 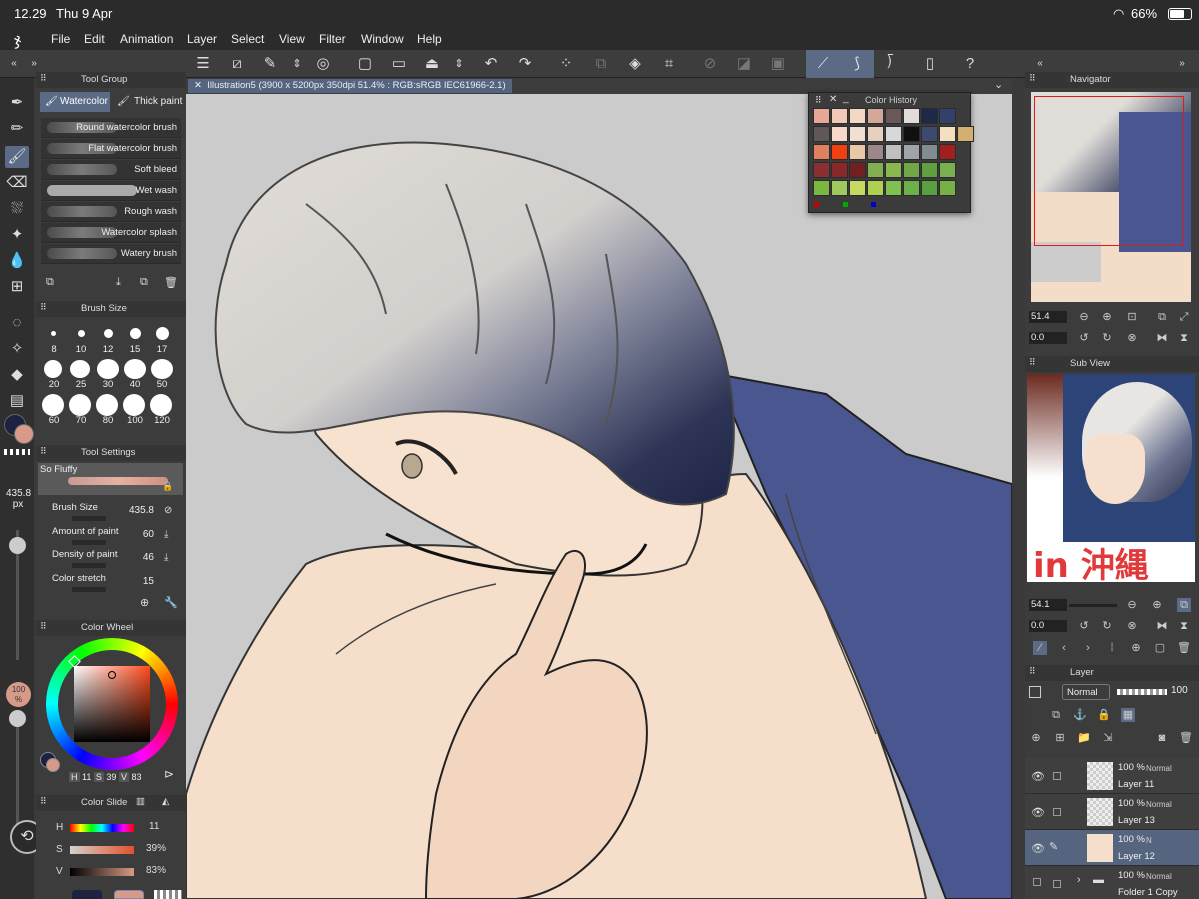 What do you see at coordinates (111, 309) in the screenshot?
I see `brush-size-header: ⠿ Brush Size` at bounding box center [111, 309].